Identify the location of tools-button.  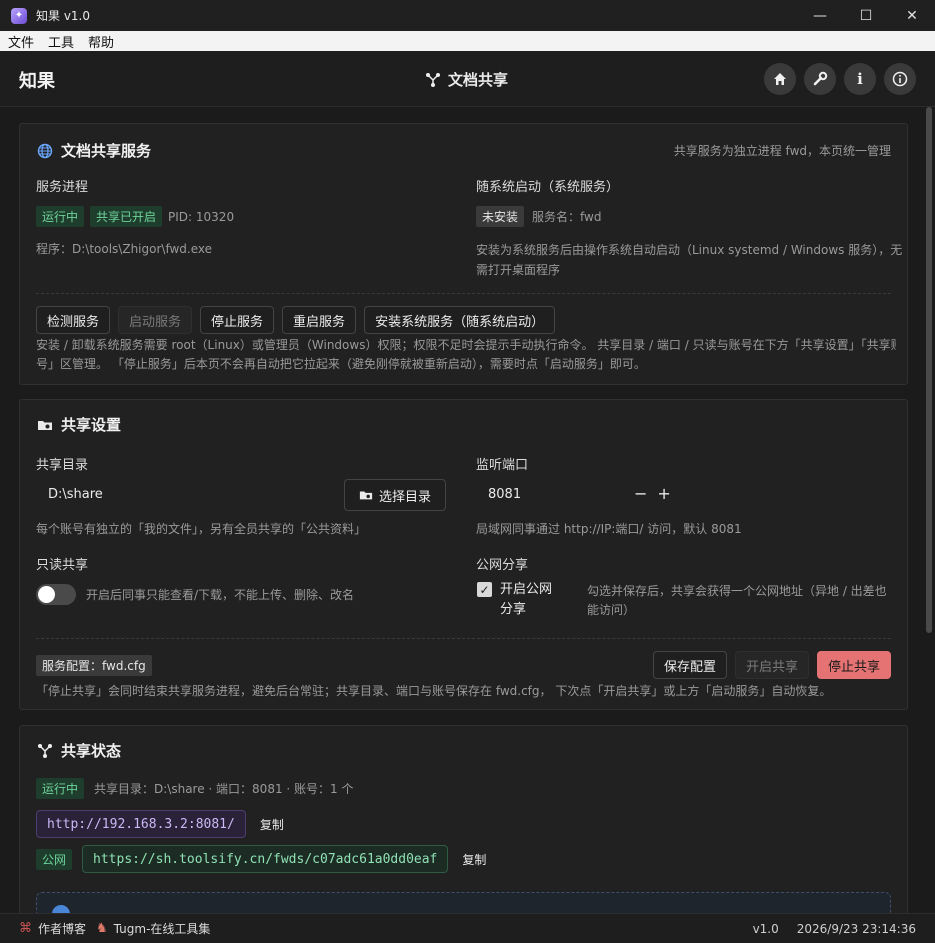
(820, 79).